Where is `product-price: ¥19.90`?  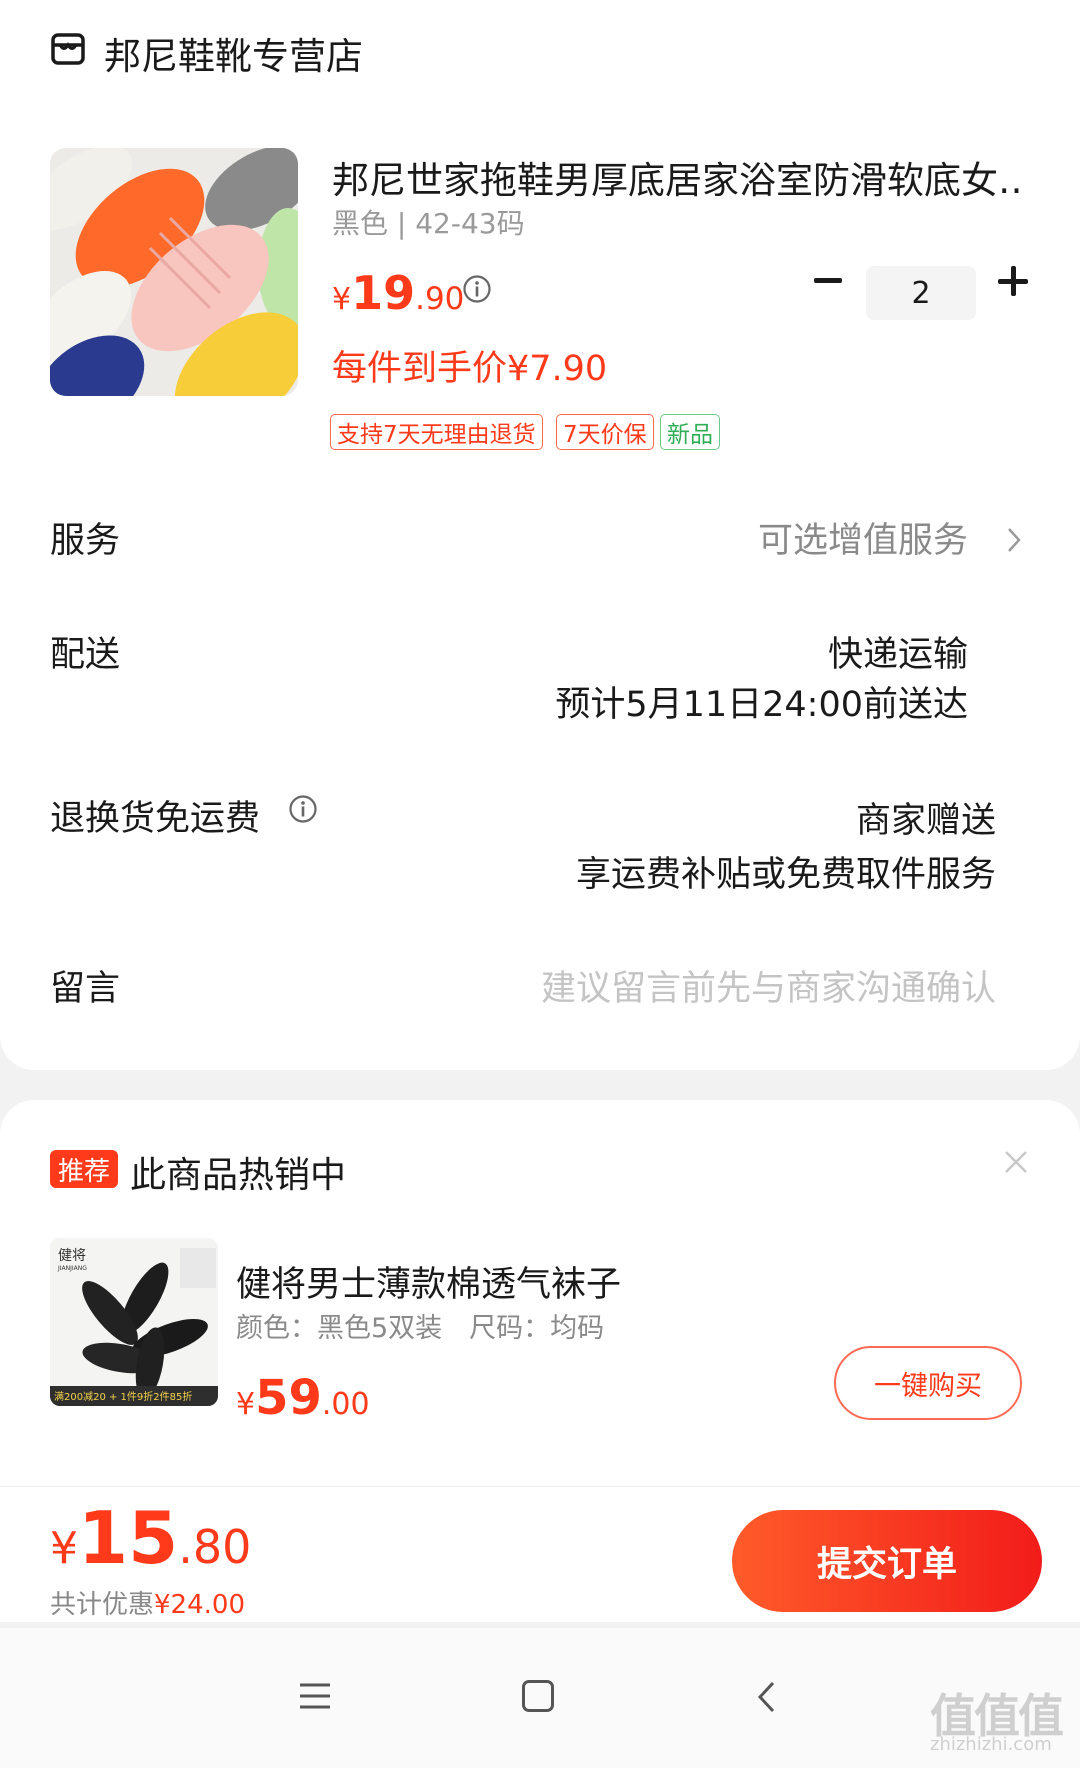
product-price: ¥19.90 is located at coordinates (398, 293).